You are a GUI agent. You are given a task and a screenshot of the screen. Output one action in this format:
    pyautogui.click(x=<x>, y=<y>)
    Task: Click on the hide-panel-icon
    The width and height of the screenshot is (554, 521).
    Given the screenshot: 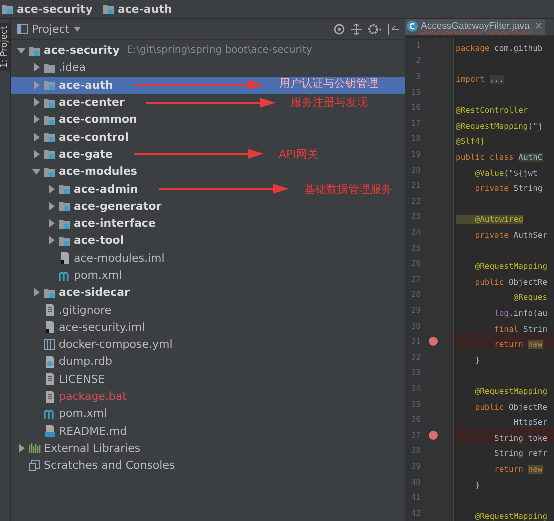 What is the action you would take?
    pyautogui.click(x=393, y=29)
    